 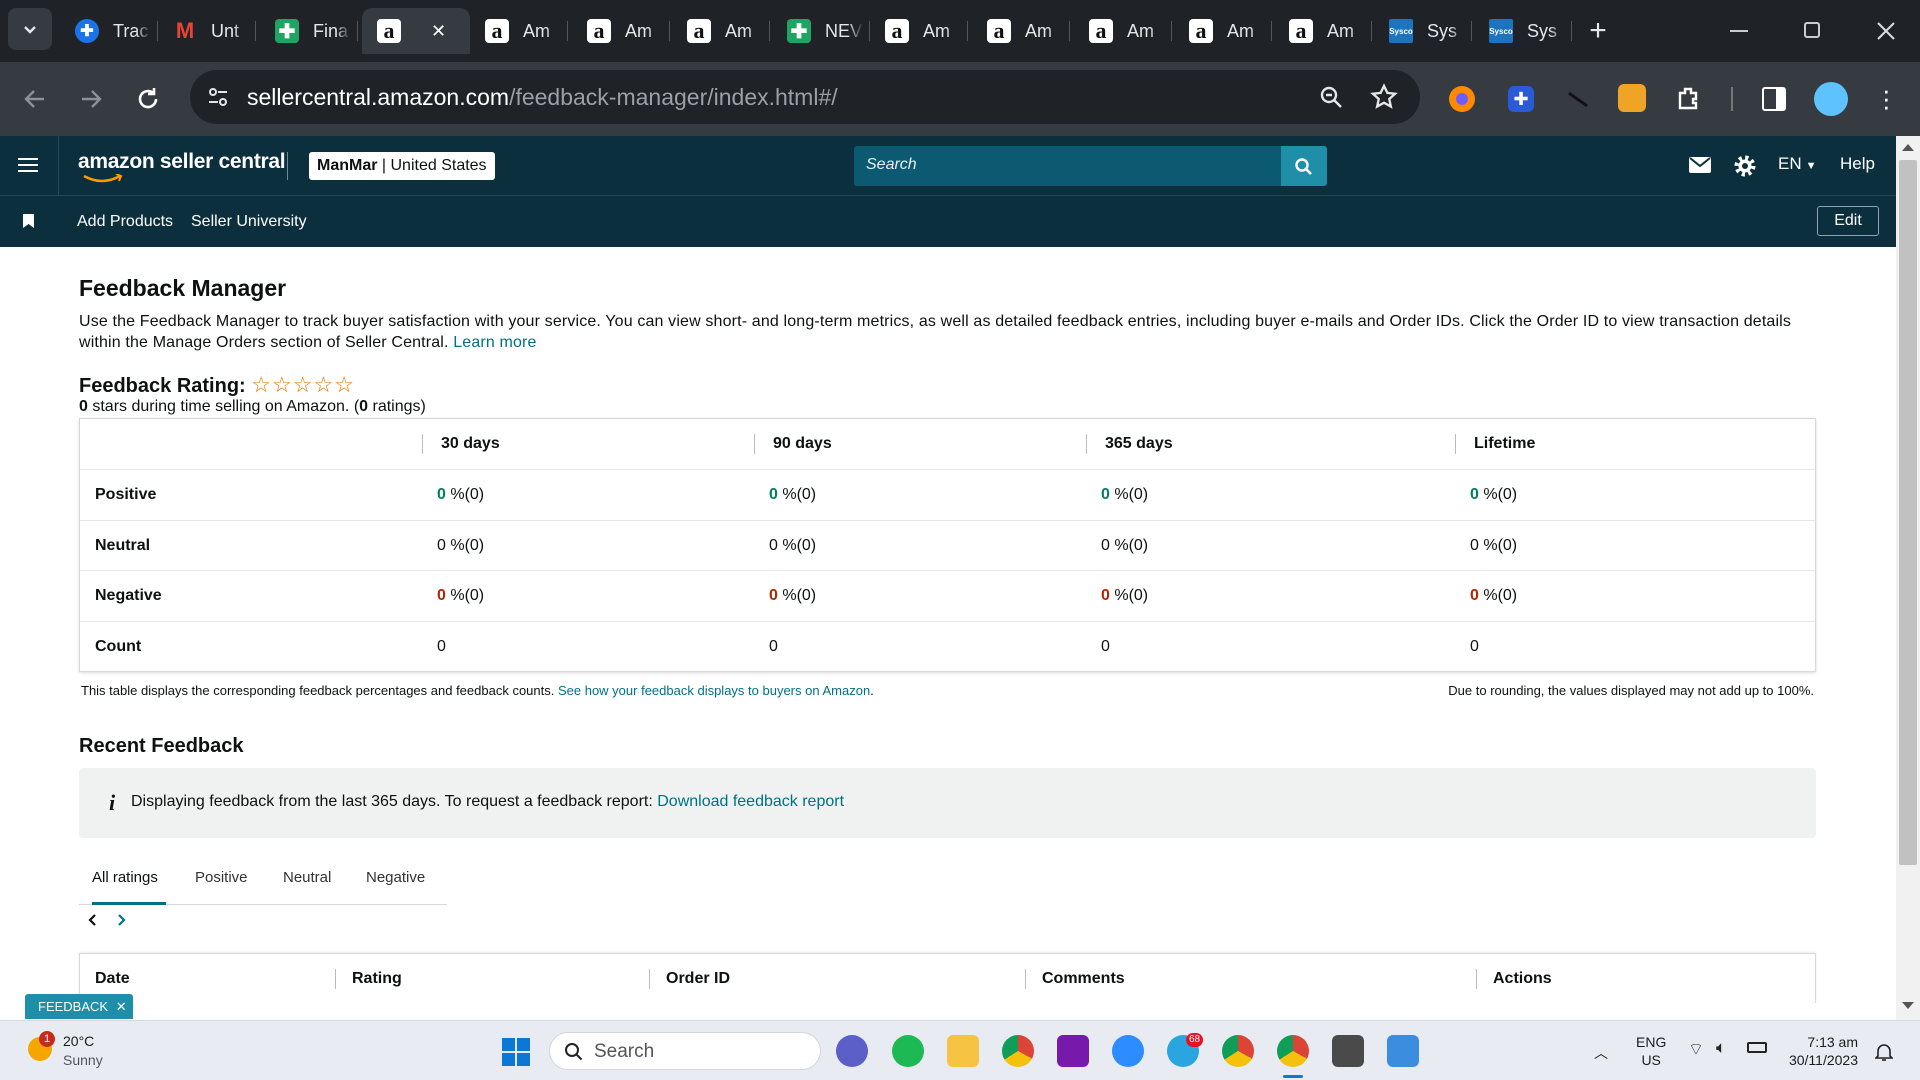 I want to click on forward-icon, so click(x=91, y=99).